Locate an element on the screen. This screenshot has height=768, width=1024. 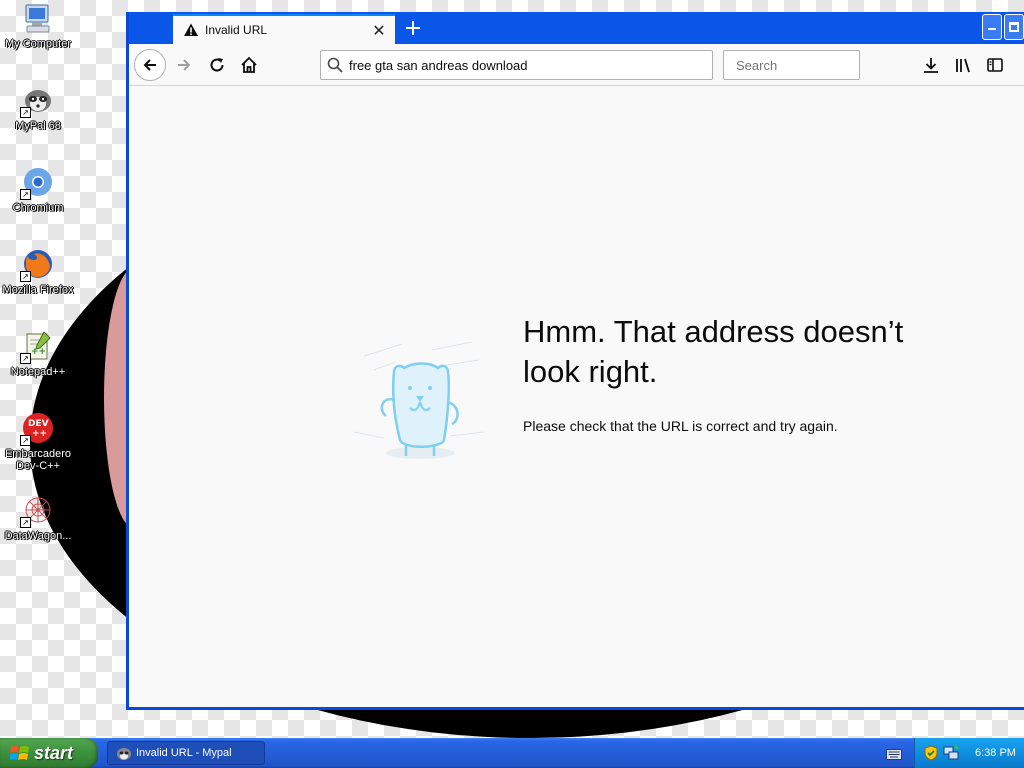
taskbar-item-mypal: Invalid URL - Mypal is located at coordinates (186, 753).